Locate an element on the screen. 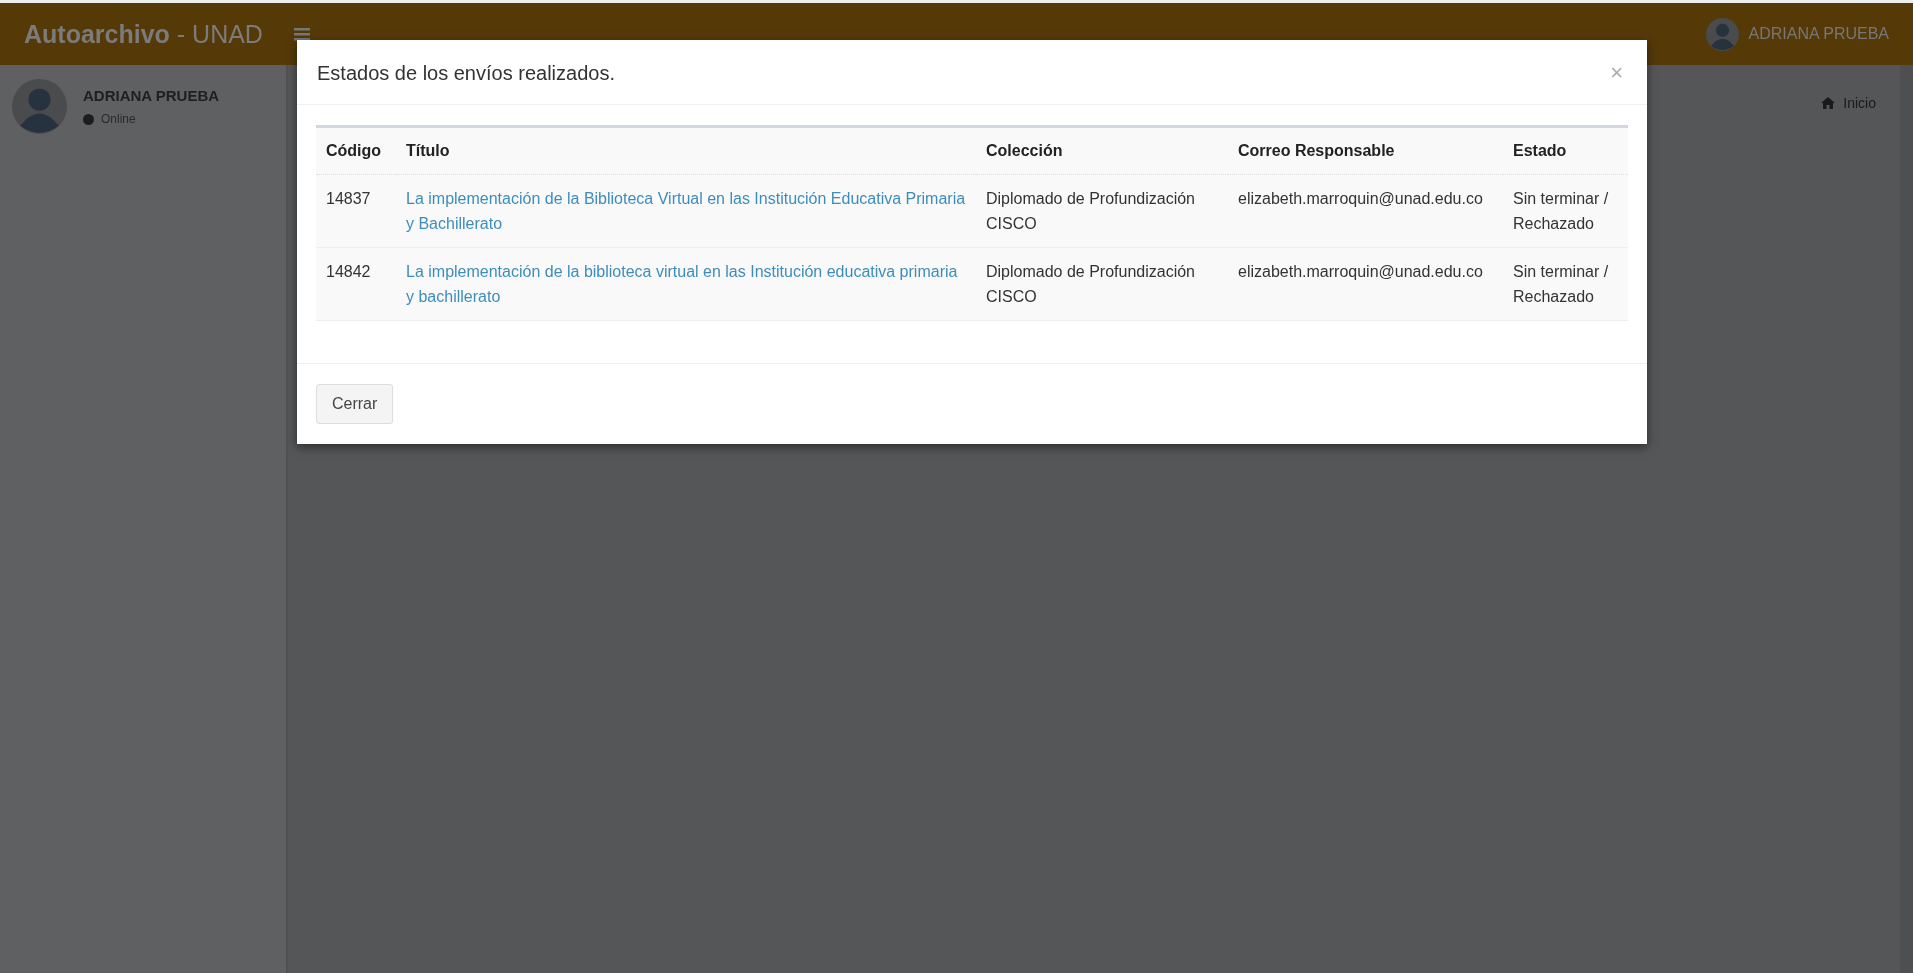  status-dot is located at coordinates (88, 119).